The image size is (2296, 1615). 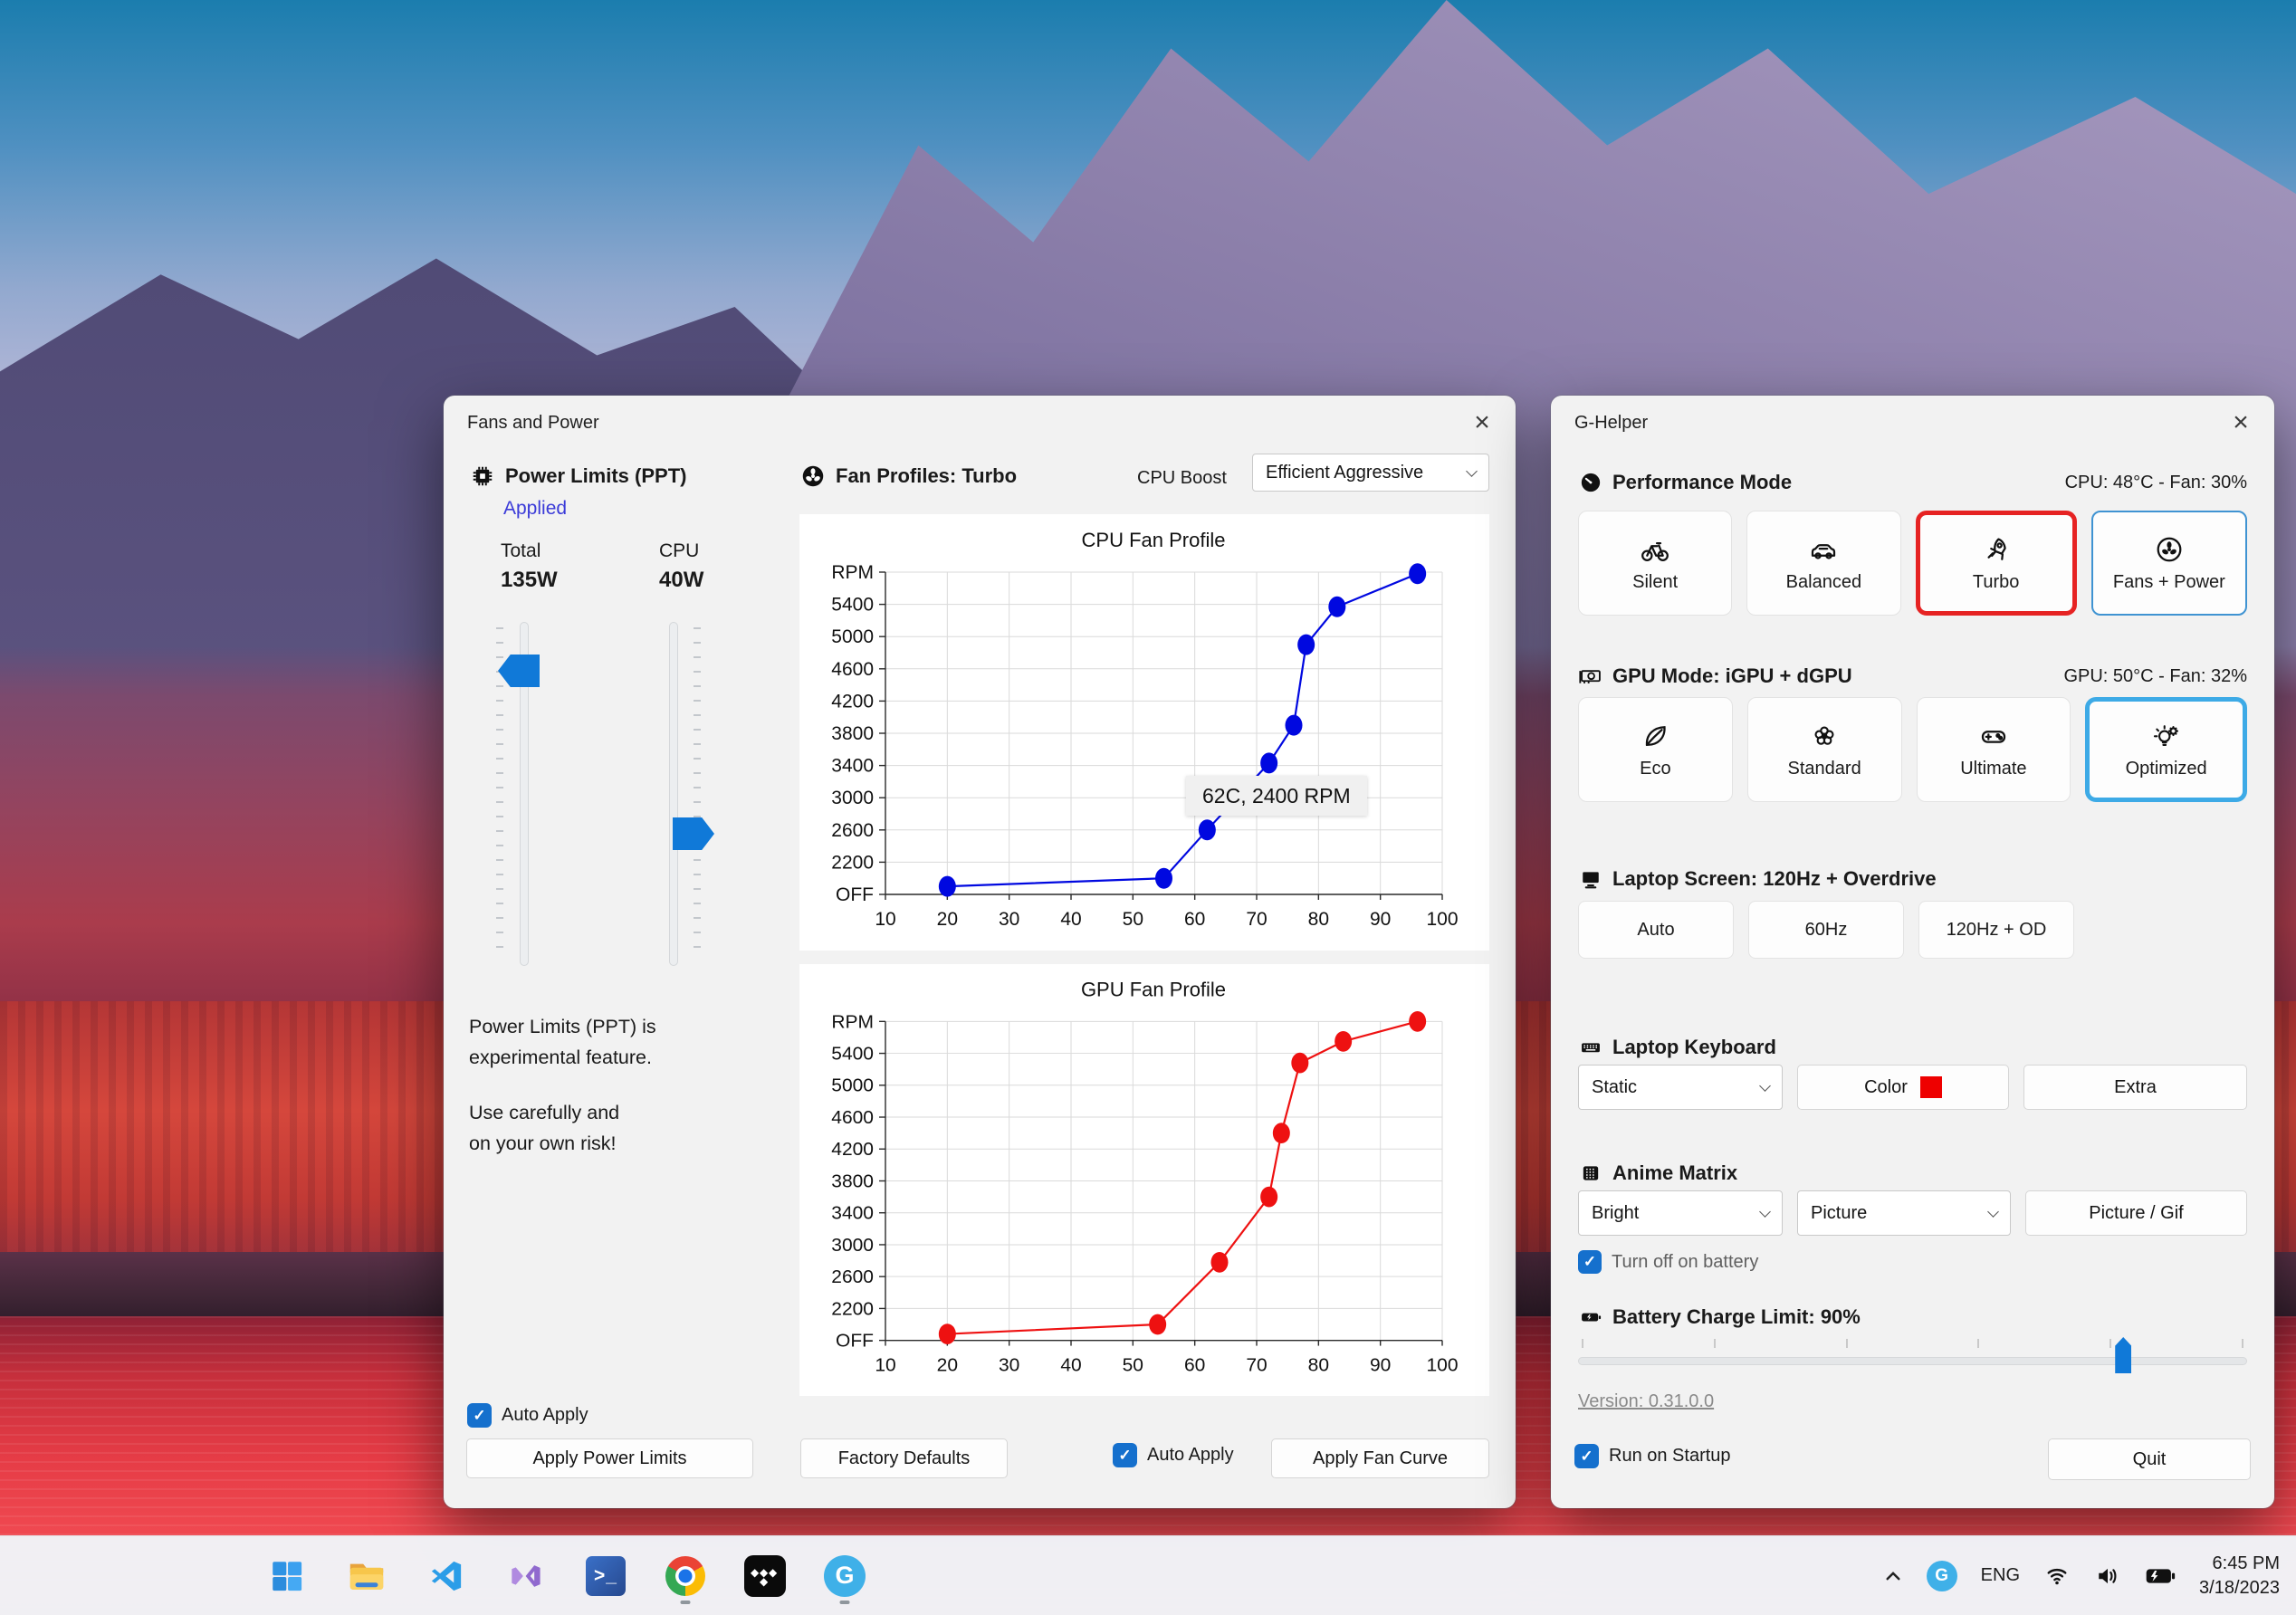 I want to click on perf-mode-balanced-button: Balanced, so click(x=1824, y=563).